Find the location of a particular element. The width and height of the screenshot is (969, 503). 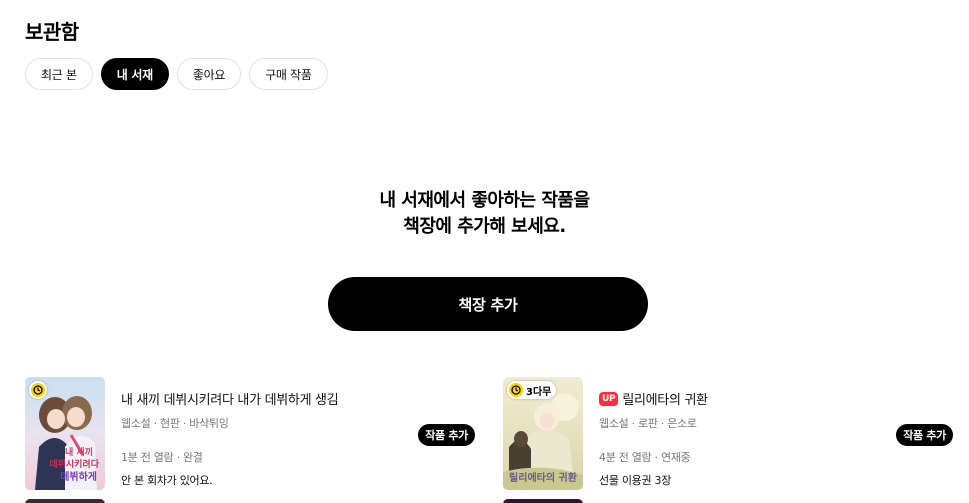

empty-message: 내 서재에서 좋아하는 작품을 책장에 추가해 보세요. is located at coordinates (484, 214).